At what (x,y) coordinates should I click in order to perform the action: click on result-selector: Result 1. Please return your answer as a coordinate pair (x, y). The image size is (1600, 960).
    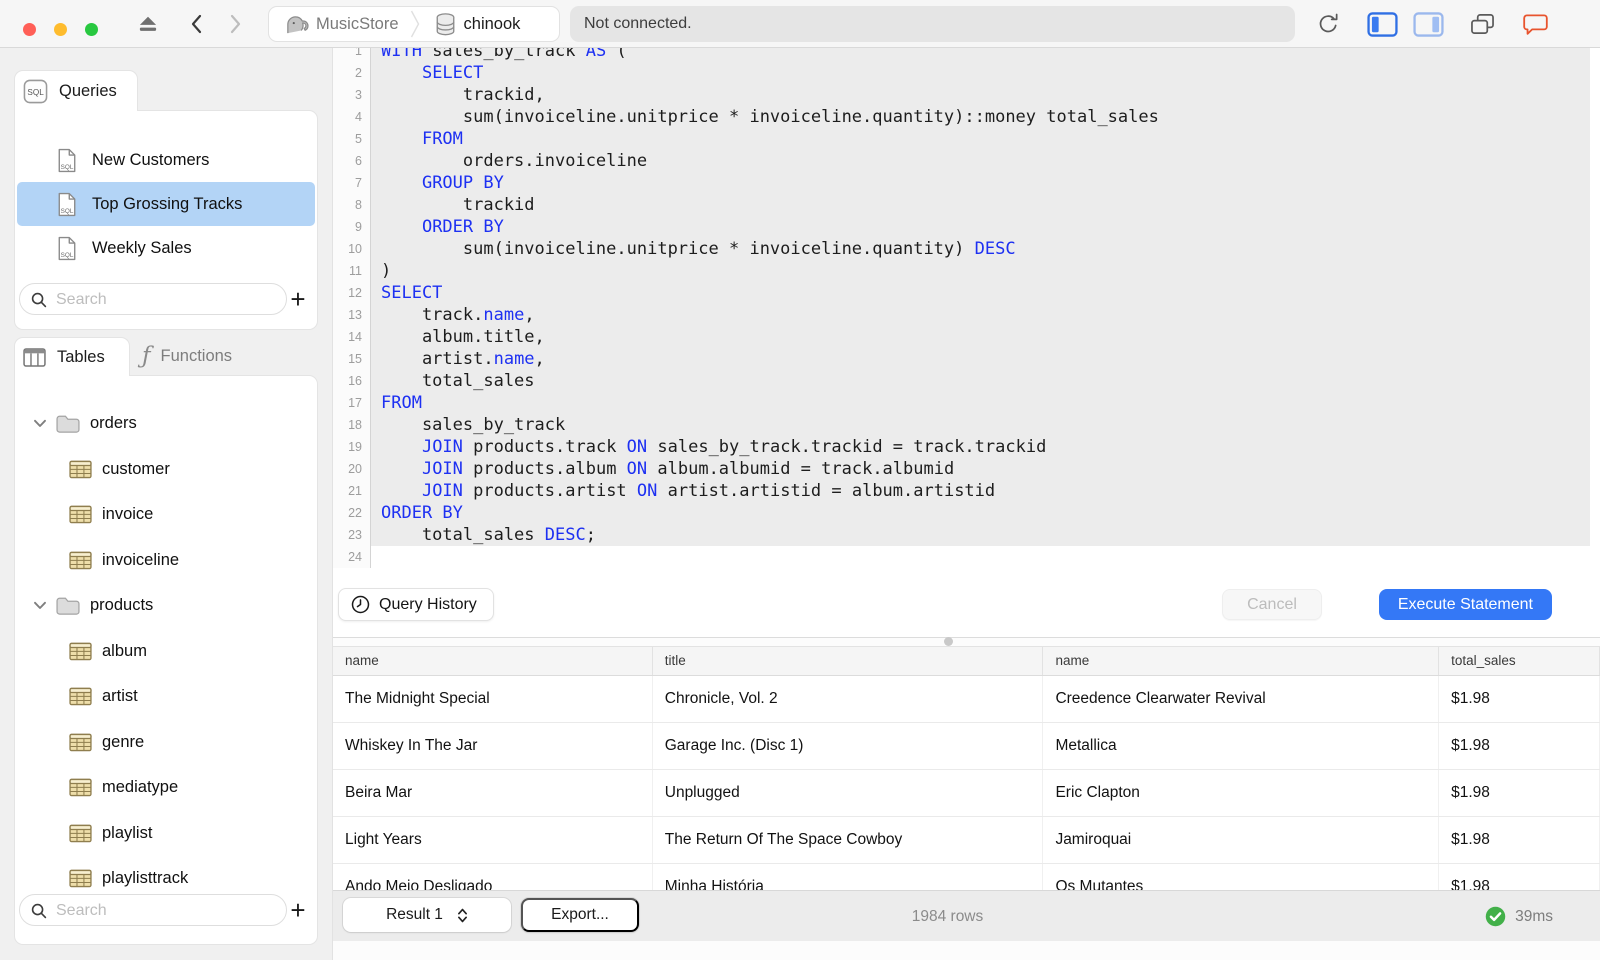
    Looking at the image, I should click on (427, 915).